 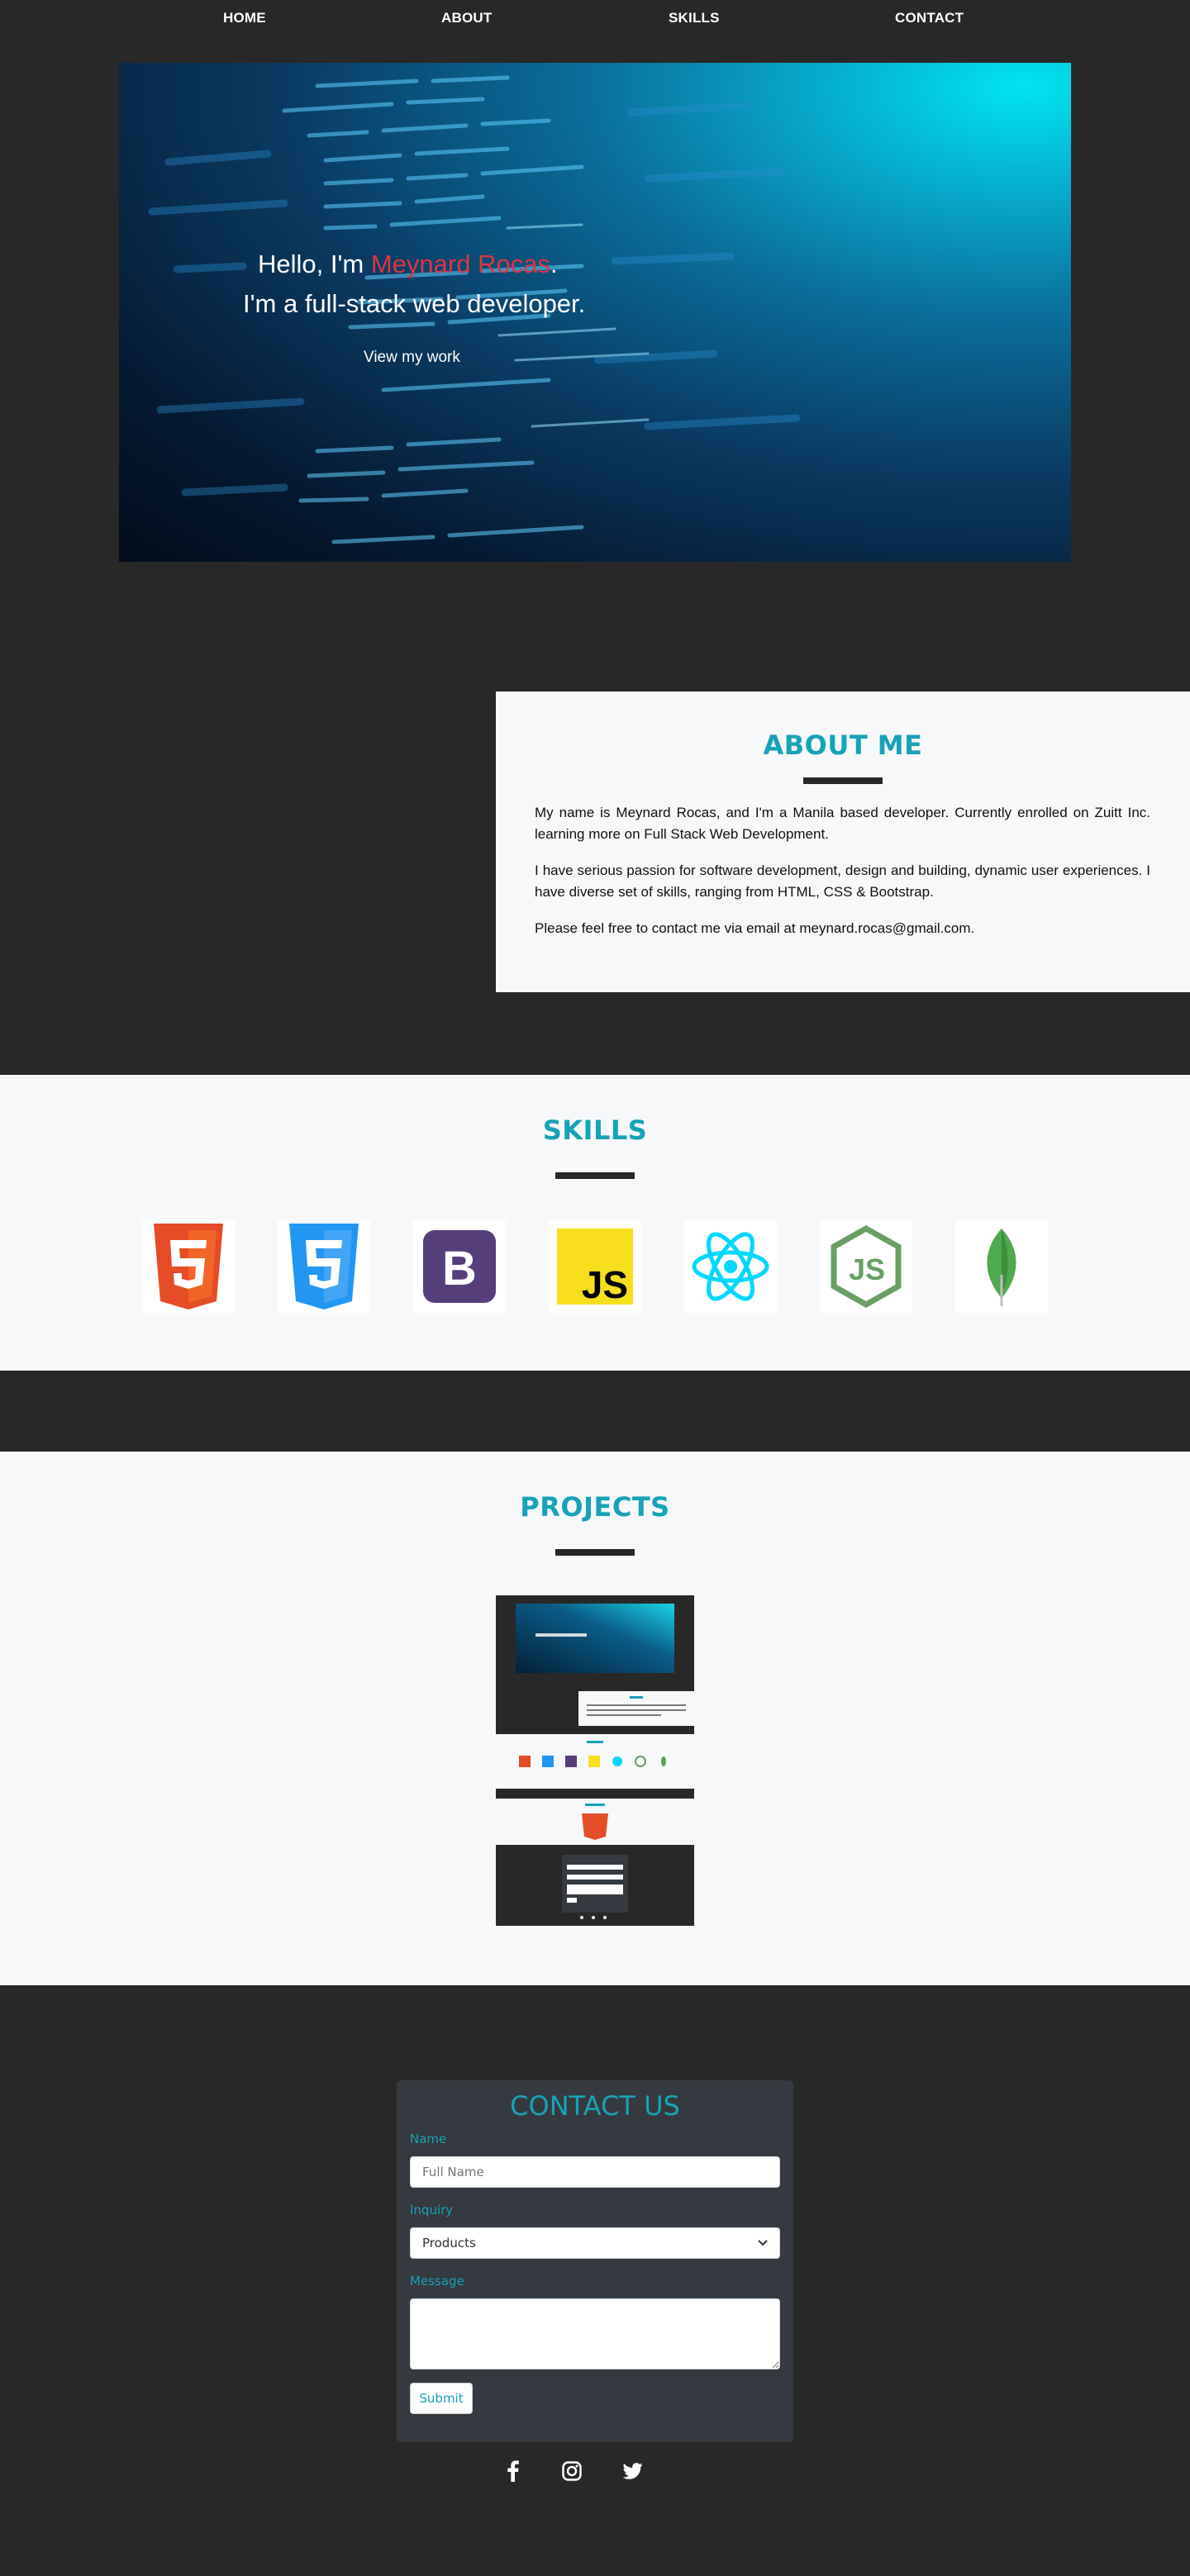 I want to click on javascript-icon: JS, so click(x=595, y=1266).